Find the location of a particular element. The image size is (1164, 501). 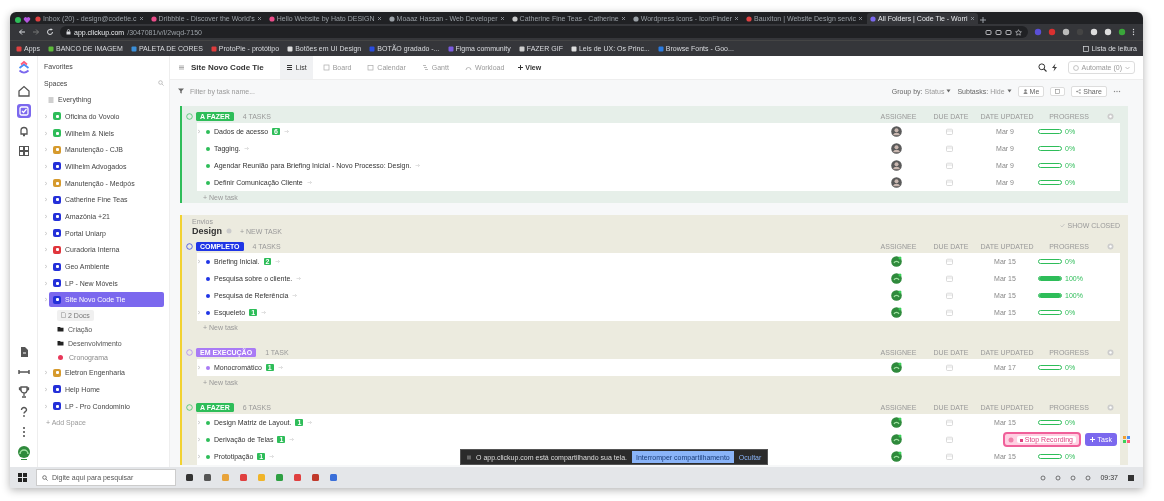

checkbox-icon is located at coordinates (23, 111).